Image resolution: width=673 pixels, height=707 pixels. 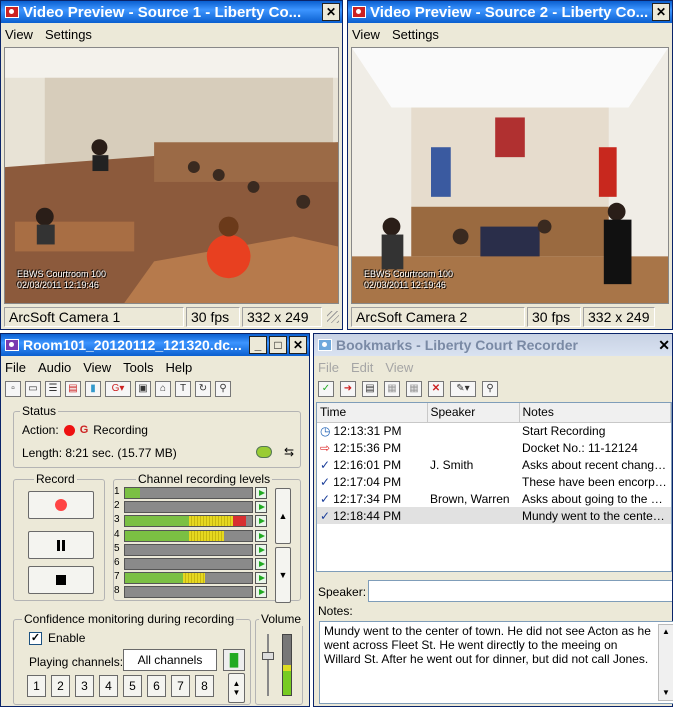 What do you see at coordinates (132, 686) in the screenshot?
I see `channel-button-5: 5` at bounding box center [132, 686].